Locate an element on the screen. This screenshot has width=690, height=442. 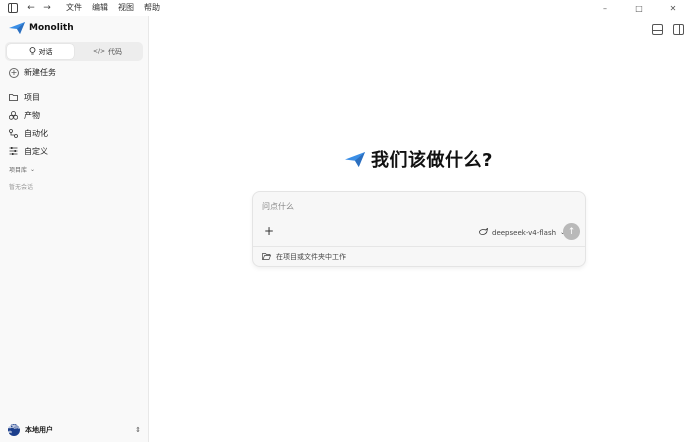
avatar-text: 本地用户 is located at coordinates (14, 429).